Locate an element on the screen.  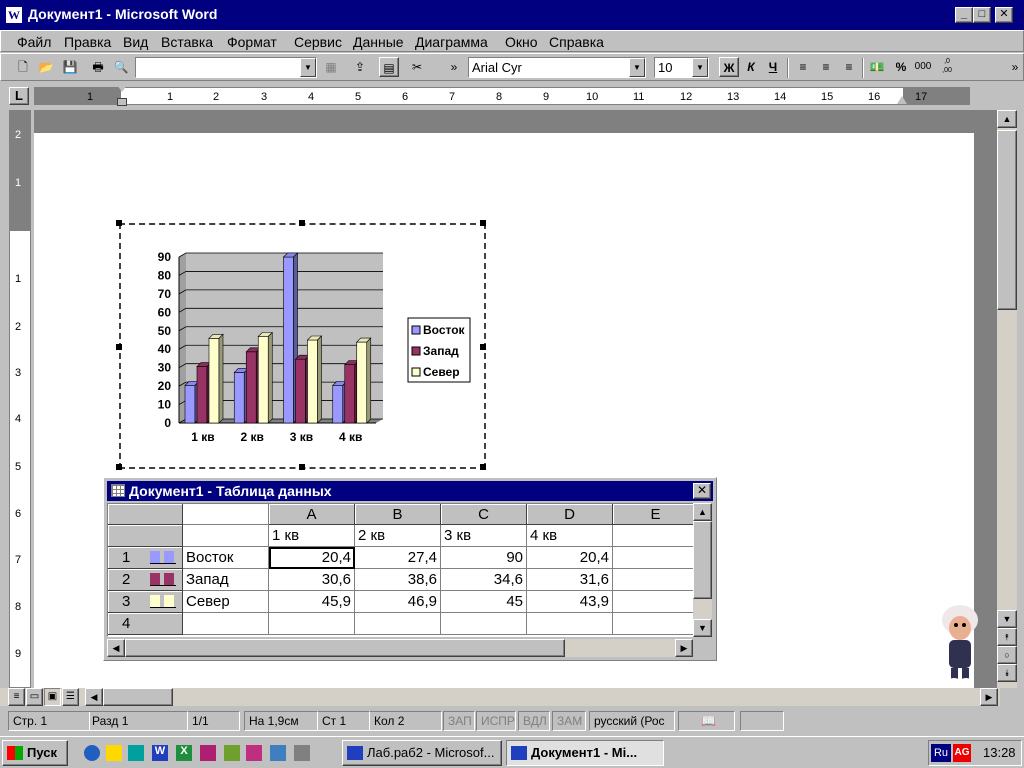
datasheet-close-button: ✕ is located at coordinates (702, 491).